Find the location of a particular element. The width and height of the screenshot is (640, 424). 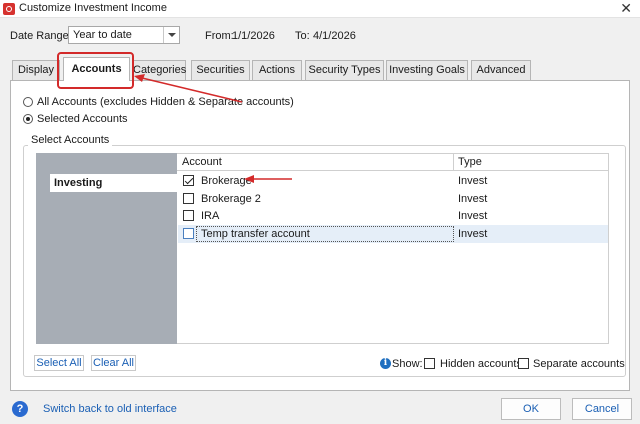

annotation-arrow-brokerage is located at coordinates (268, 179).